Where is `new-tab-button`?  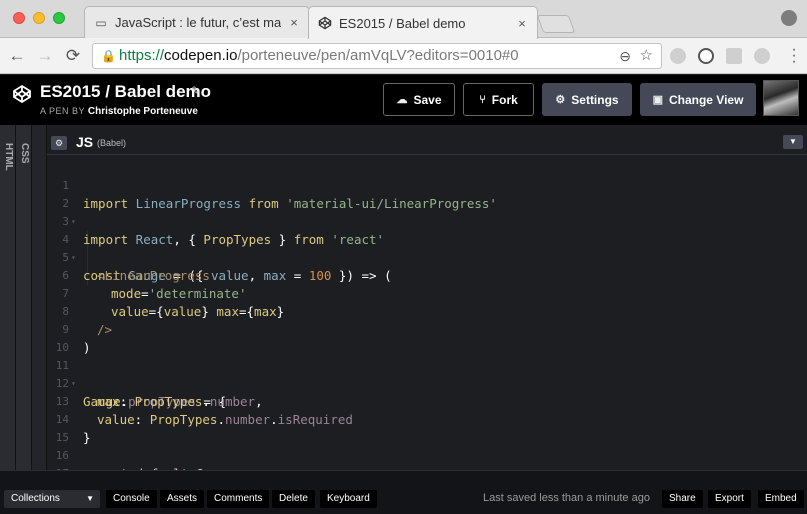 new-tab-button is located at coordinates (556, 24).